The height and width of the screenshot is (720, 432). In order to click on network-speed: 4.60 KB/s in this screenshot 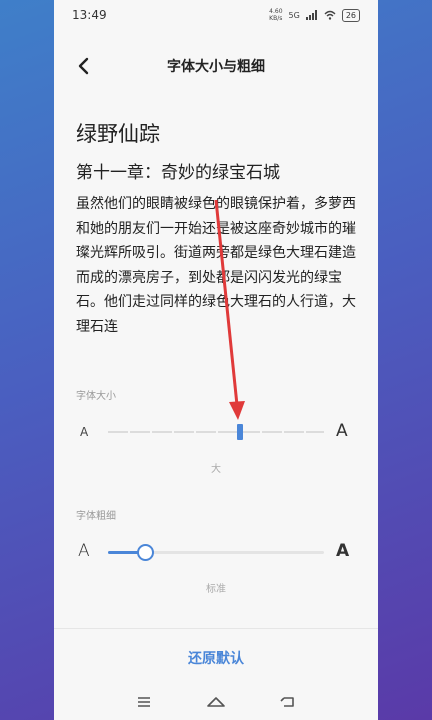, I will do `click(276, 15)`.